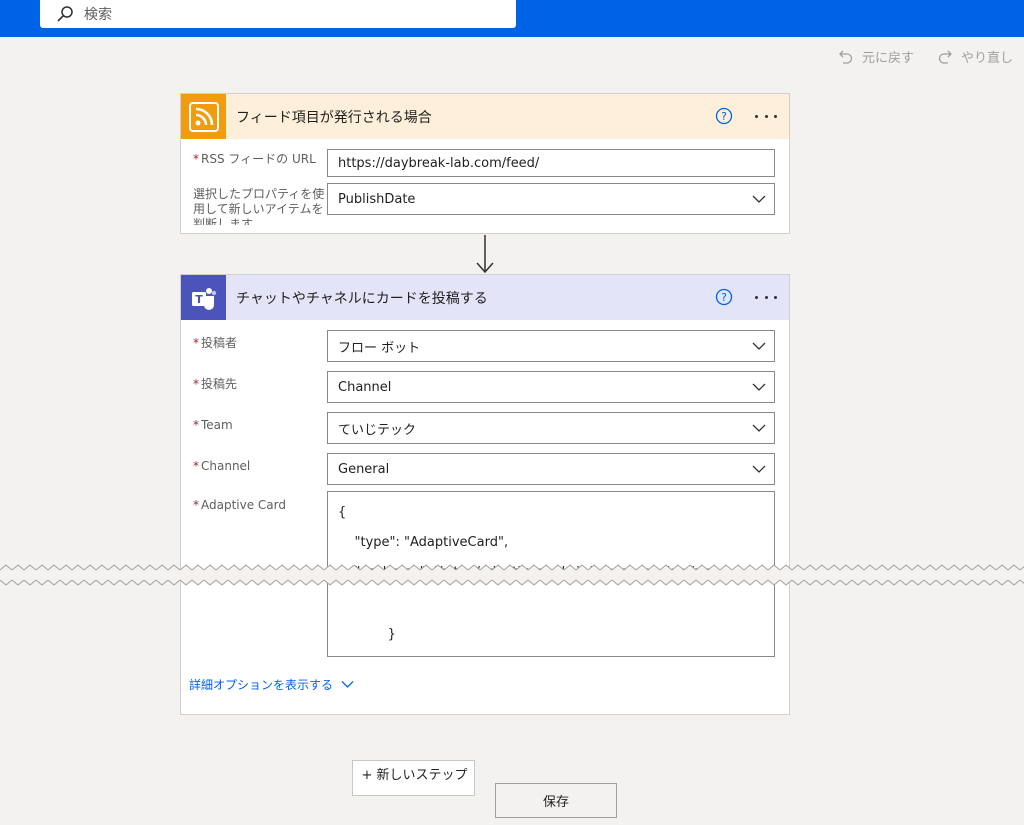 The height and width of the screenshot is (825, 1024). I want to click on rss-card-header: フィード項目が発行される場合 ?, so click(485, 116).